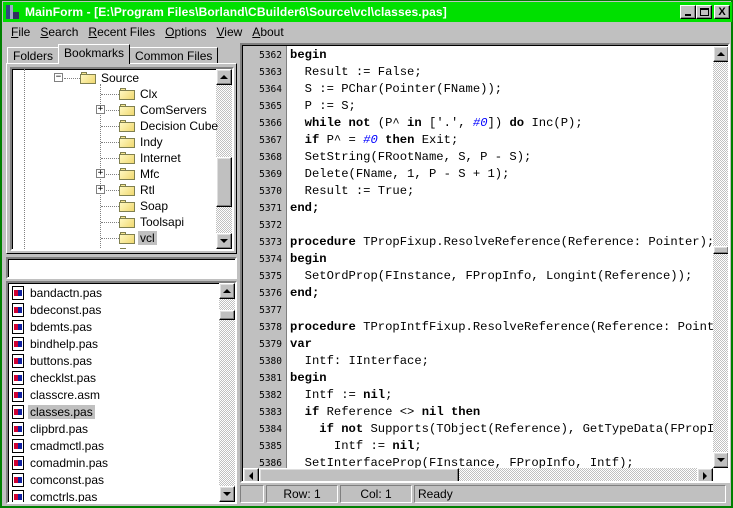 The image size is (733, 508). What do you see at coordinates (400, 174) in the screenshot?
I see `code-line: Delete(FName, 1, P - S + 1);` at bounding box center [400, 174].